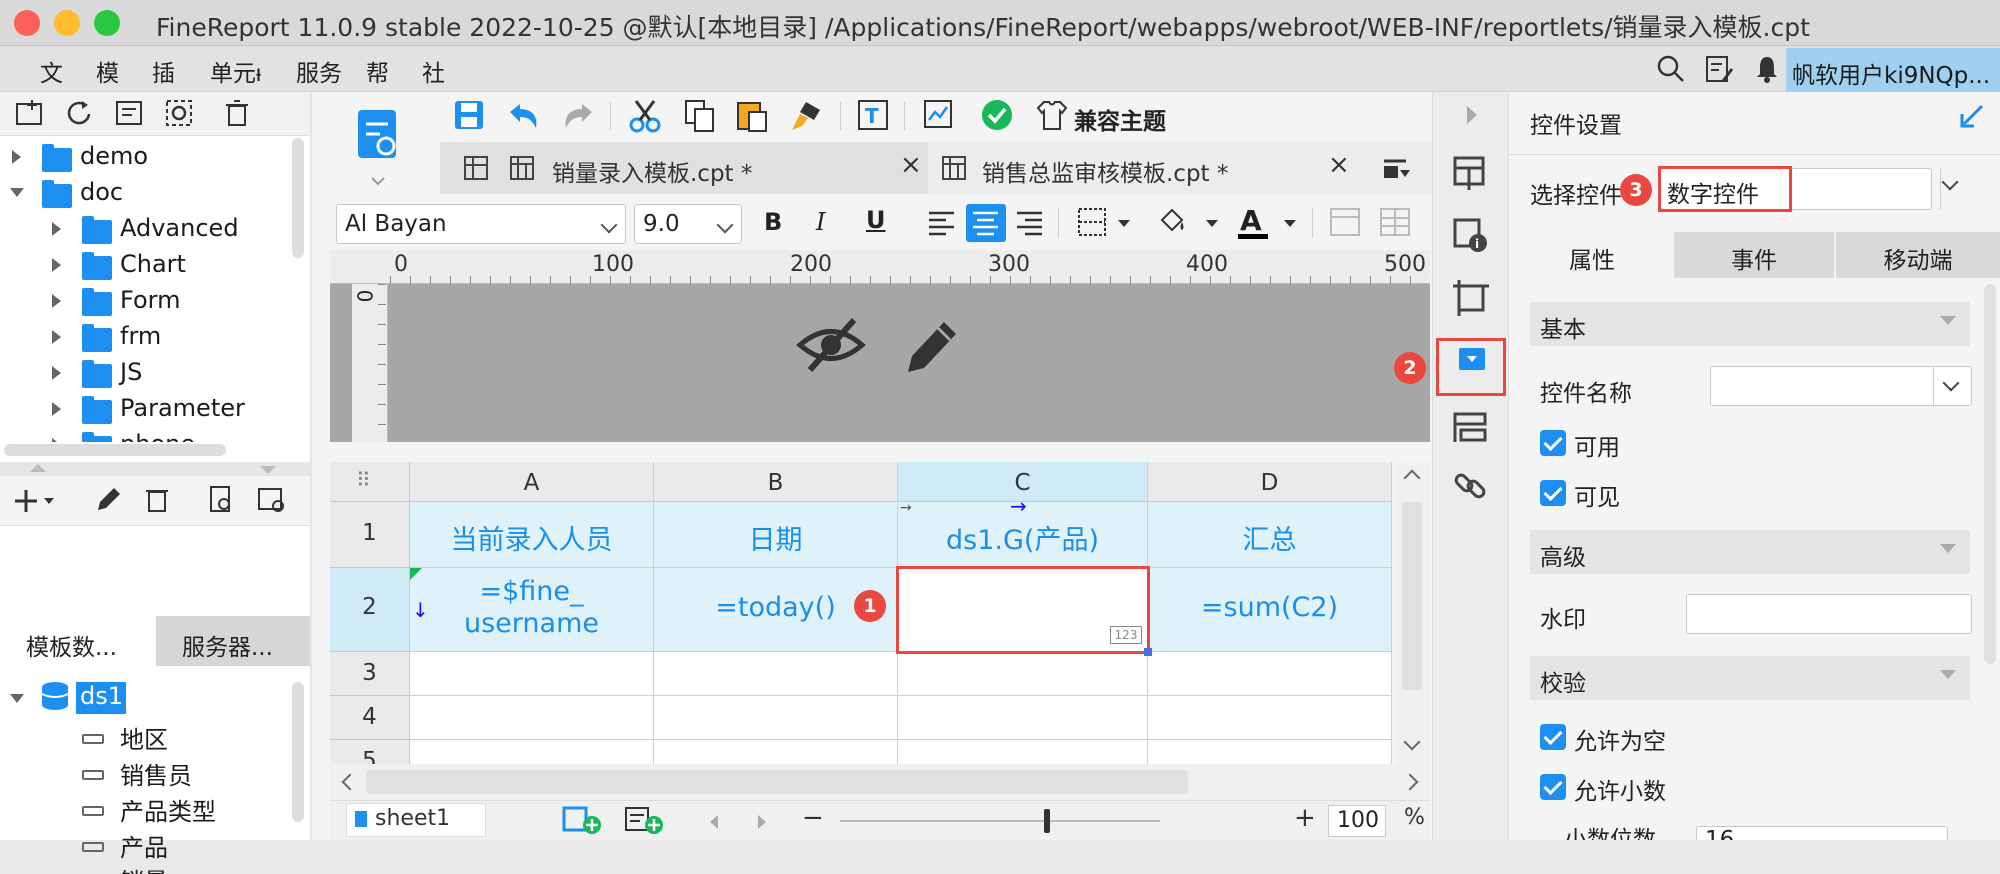  Describe the element at coordinates (157, 436) in the screenshot. I see `tree-item-phone: phone` at that location.